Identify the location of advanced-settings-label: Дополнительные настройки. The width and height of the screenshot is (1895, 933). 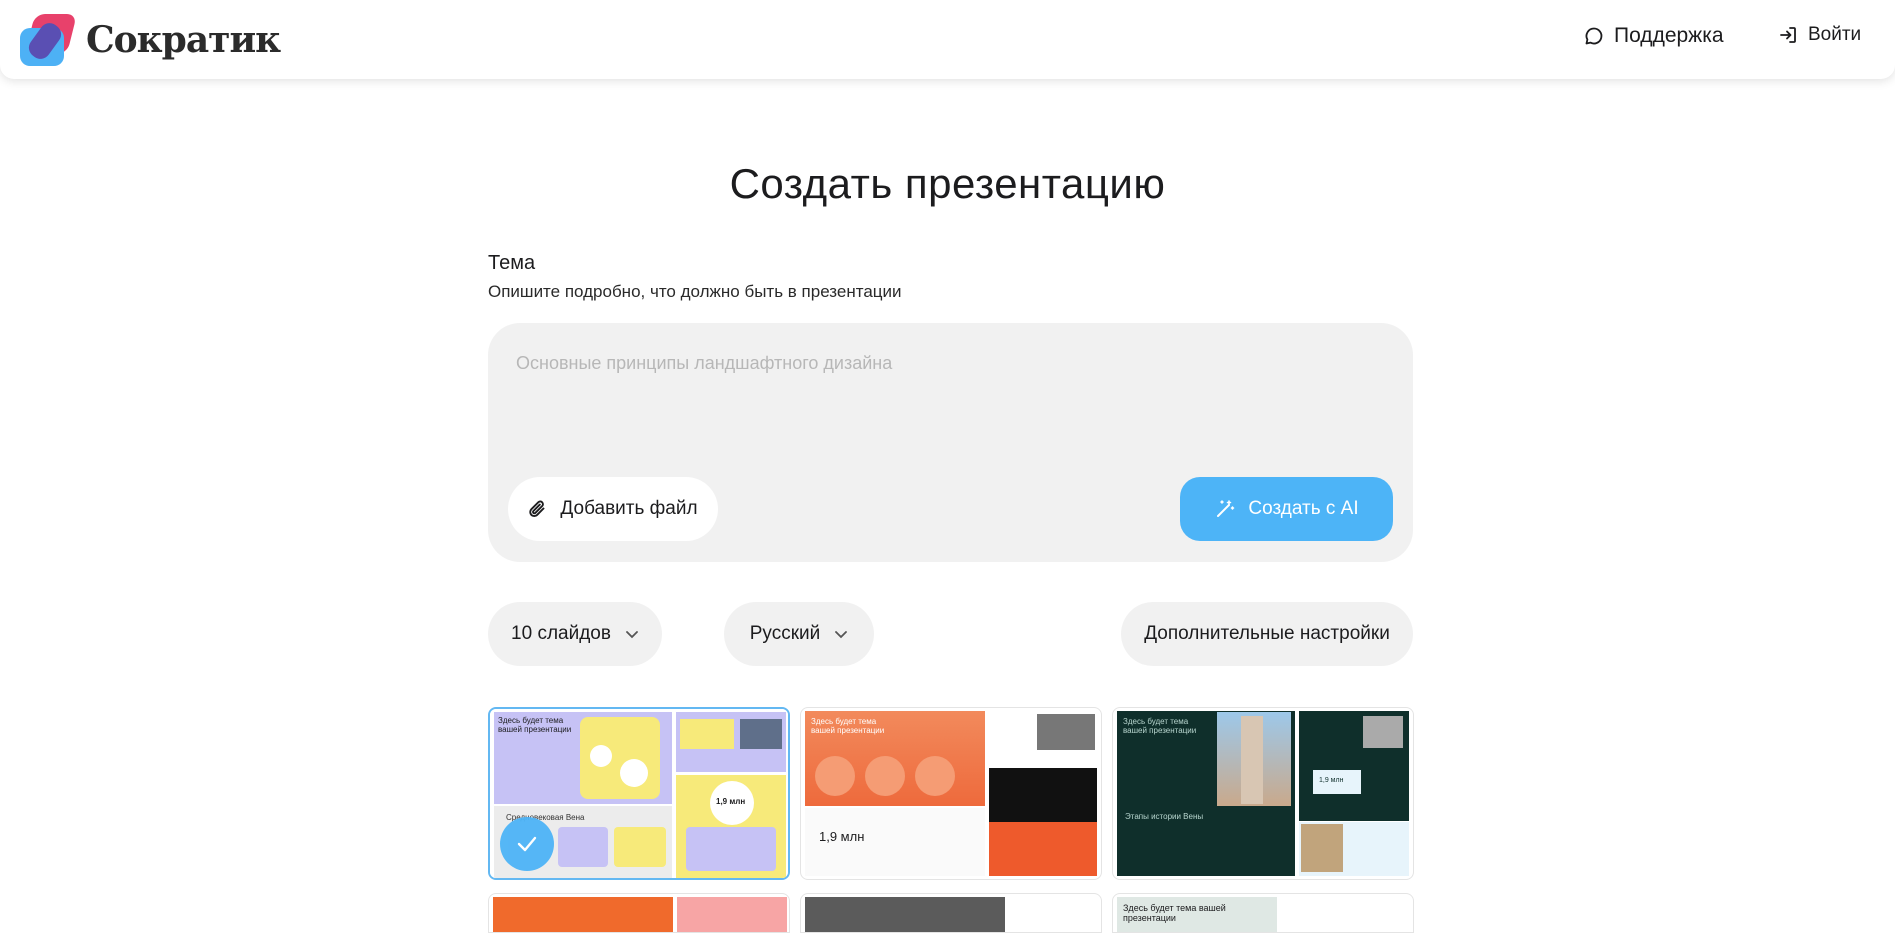
(1267, 633).